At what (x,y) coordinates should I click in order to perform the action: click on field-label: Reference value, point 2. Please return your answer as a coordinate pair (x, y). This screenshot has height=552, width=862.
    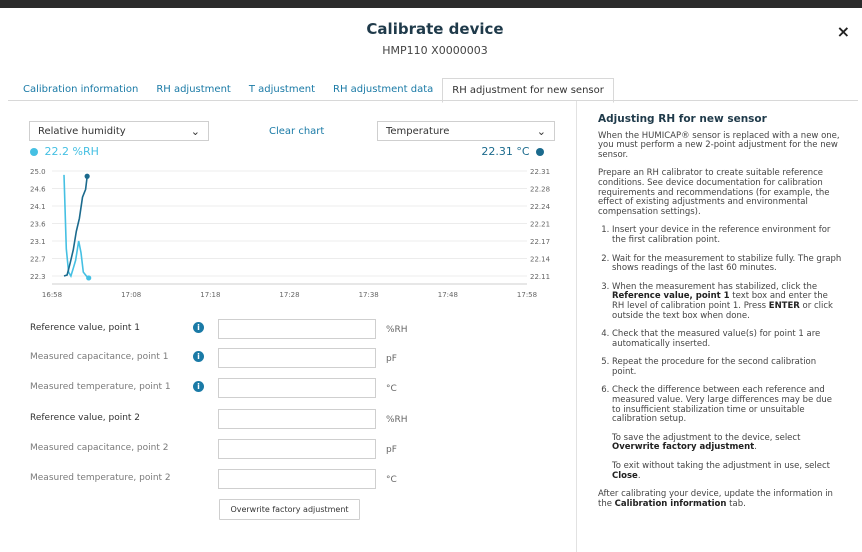
    Looking at the image, I should click on (85, 418).